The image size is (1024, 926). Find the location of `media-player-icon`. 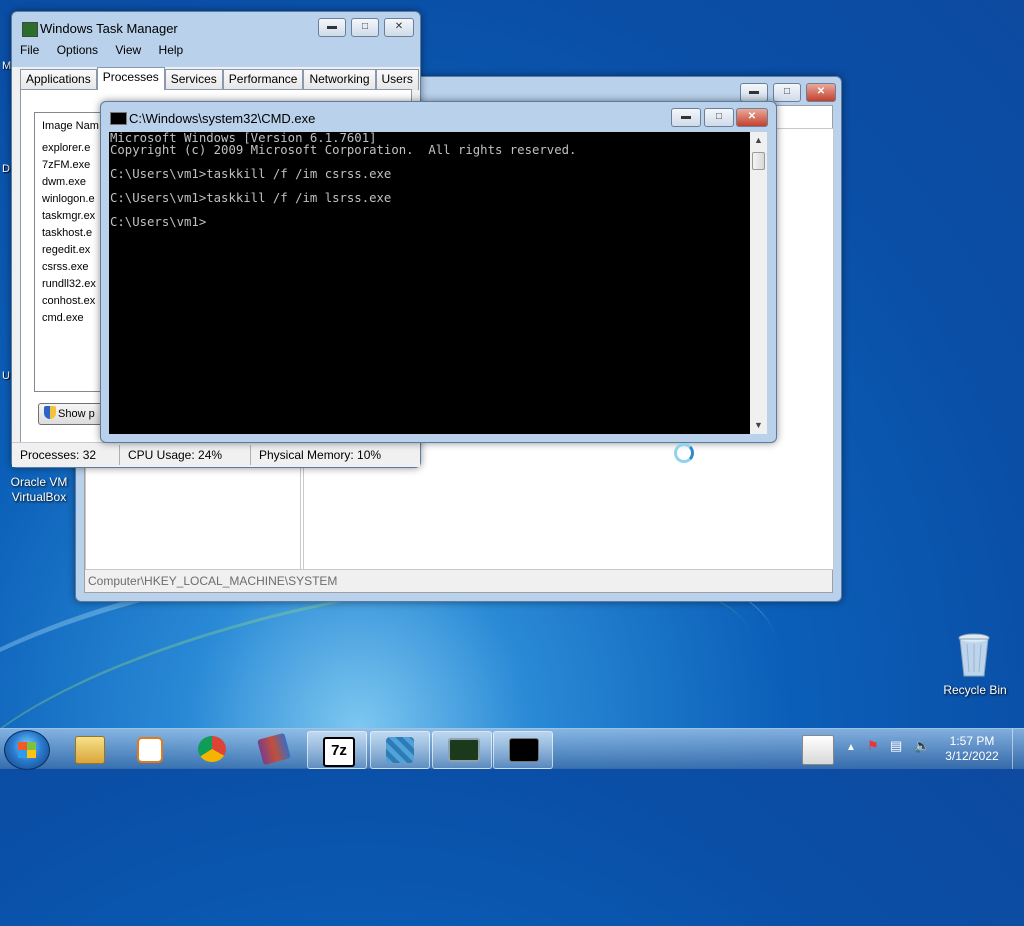

media-player-icon is located at coordinates (150, 750).